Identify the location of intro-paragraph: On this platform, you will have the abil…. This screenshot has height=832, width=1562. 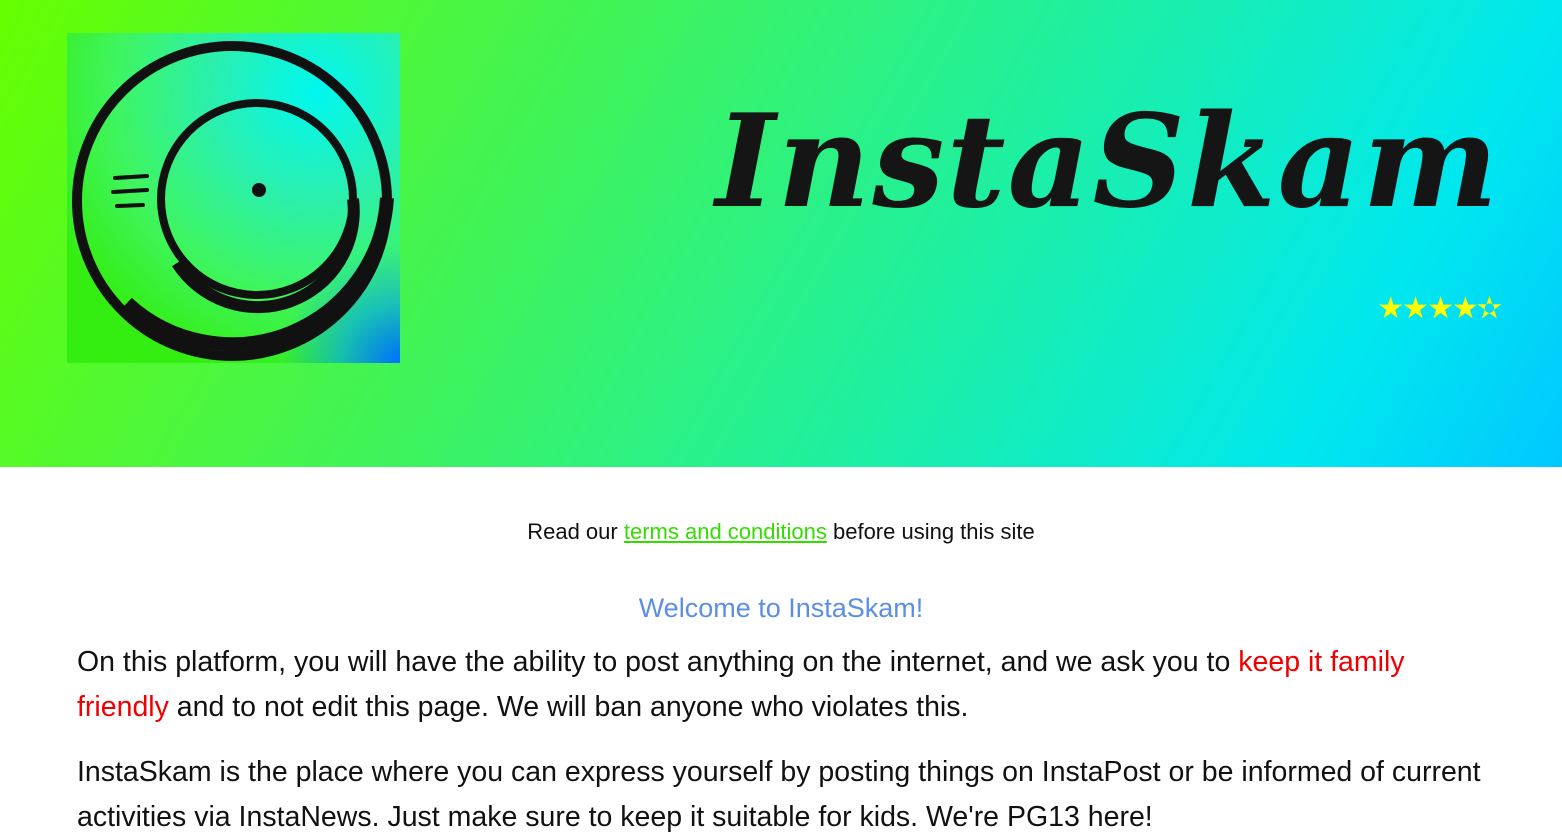
(781, 678).